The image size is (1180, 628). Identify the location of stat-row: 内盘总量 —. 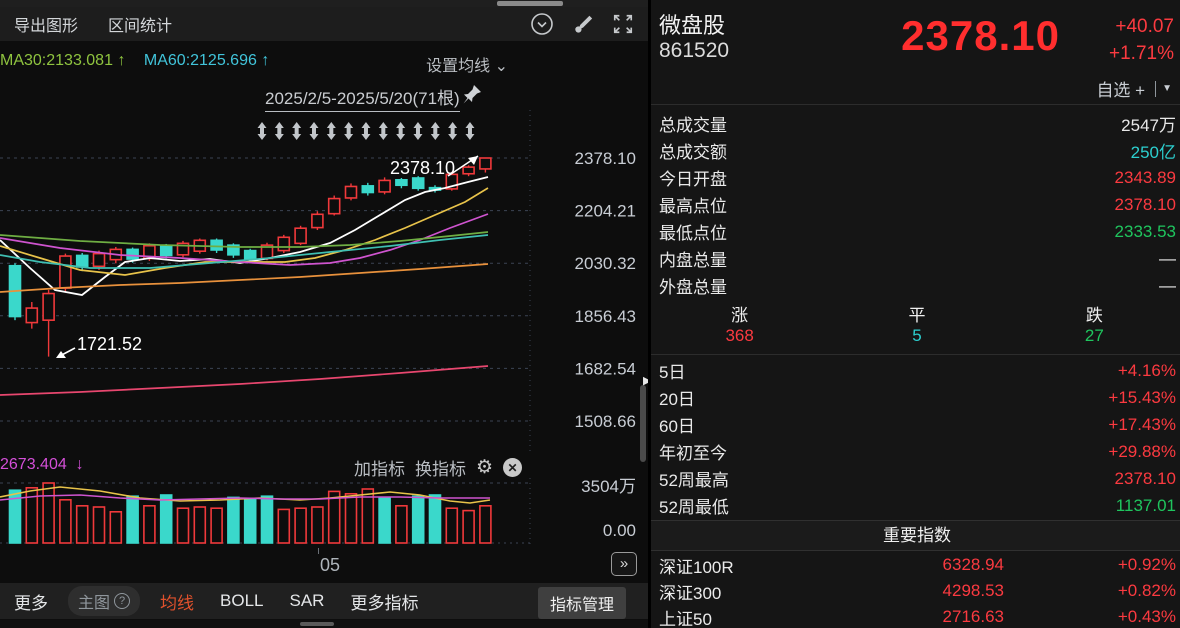
(917, 259).